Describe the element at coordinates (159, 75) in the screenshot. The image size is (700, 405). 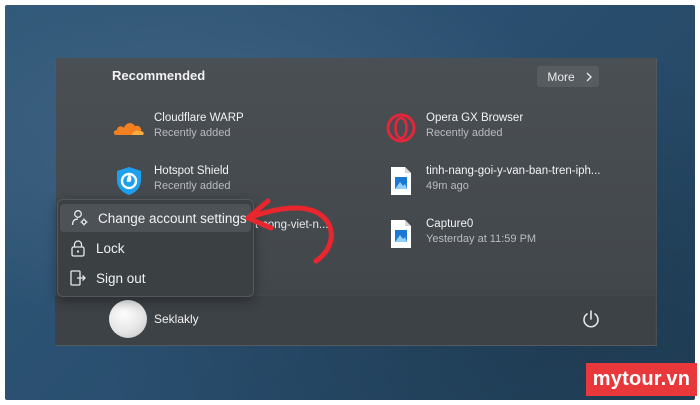
I see `recommended-title: Recommended` at that location.